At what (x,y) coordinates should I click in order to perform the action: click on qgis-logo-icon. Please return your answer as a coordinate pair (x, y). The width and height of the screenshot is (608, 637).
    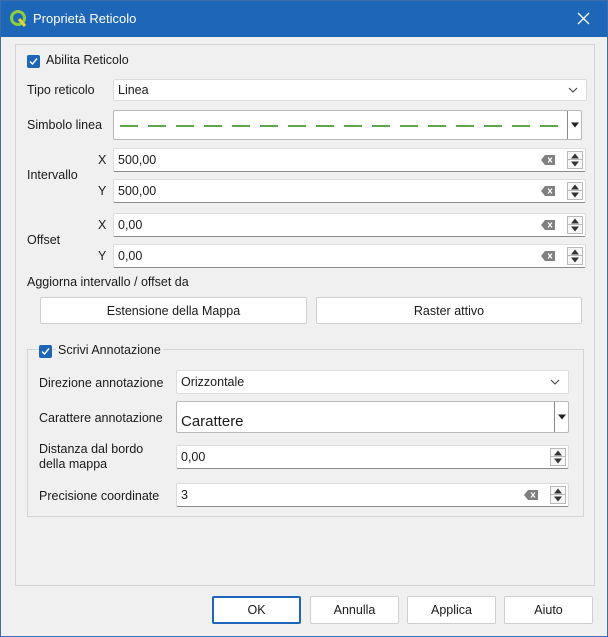
    Looking at the image, I should click on (18, 18).